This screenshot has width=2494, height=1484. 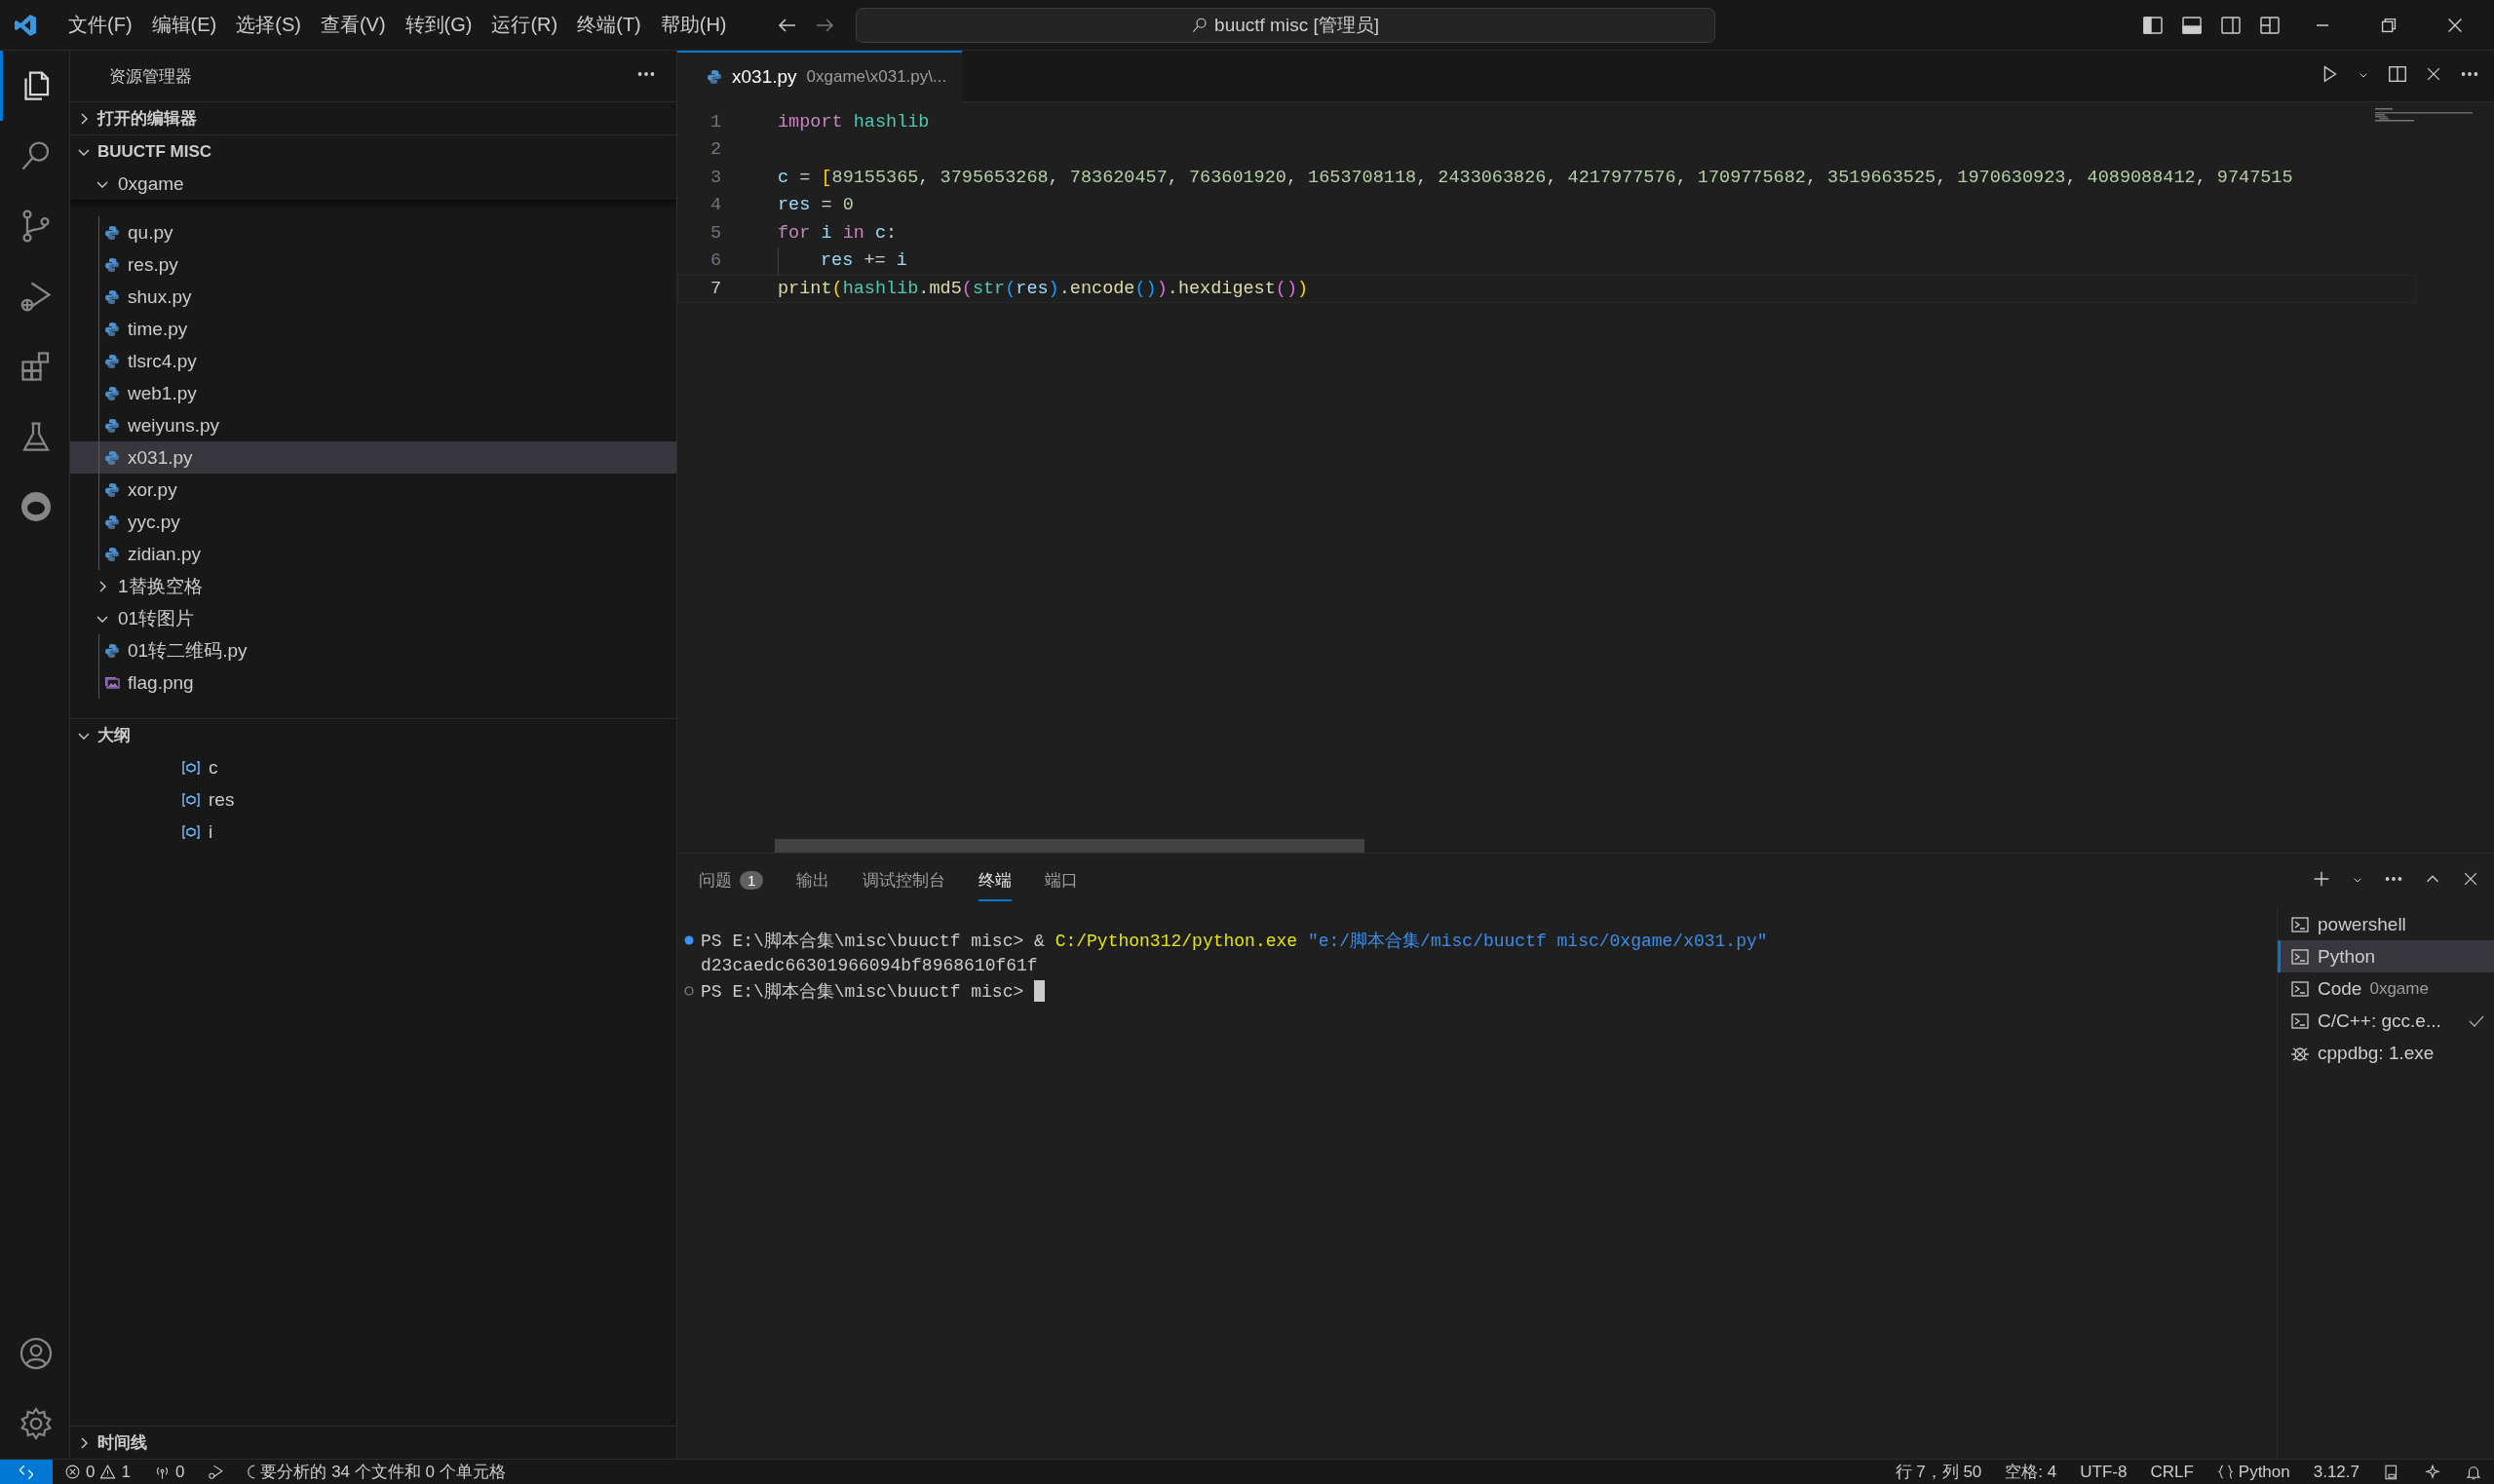 I want to click on status-item: UTF-8, so click(x=2103, y=1471).